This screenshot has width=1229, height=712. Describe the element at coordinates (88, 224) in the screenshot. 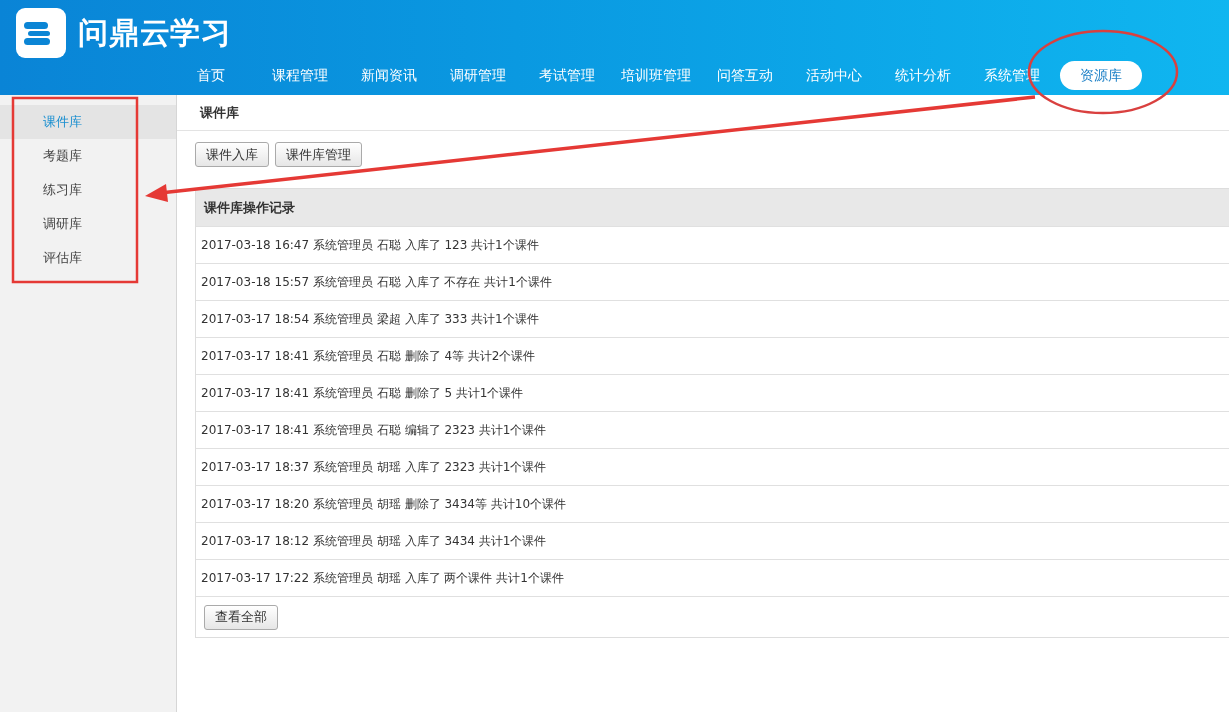

I see `sidebar-item: 调研库` at that location.